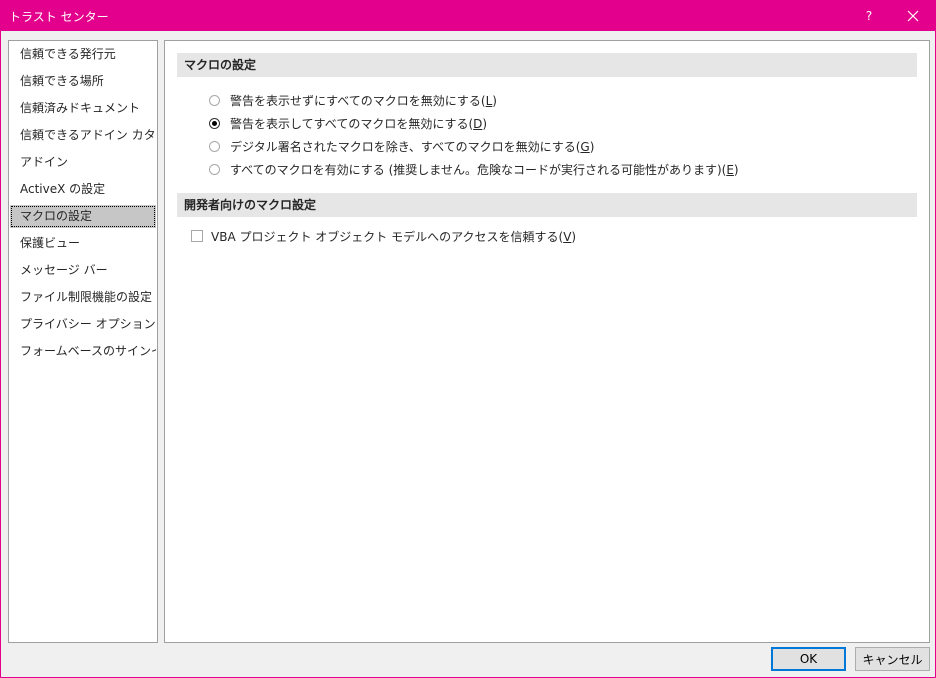 This screenshot has width=936, height=678. What do you see at coordinates (83, 324) in the screenshot?
I see `sidebar-item-privacy-options: プライバシー オプション` at bounding box center [83, 324].